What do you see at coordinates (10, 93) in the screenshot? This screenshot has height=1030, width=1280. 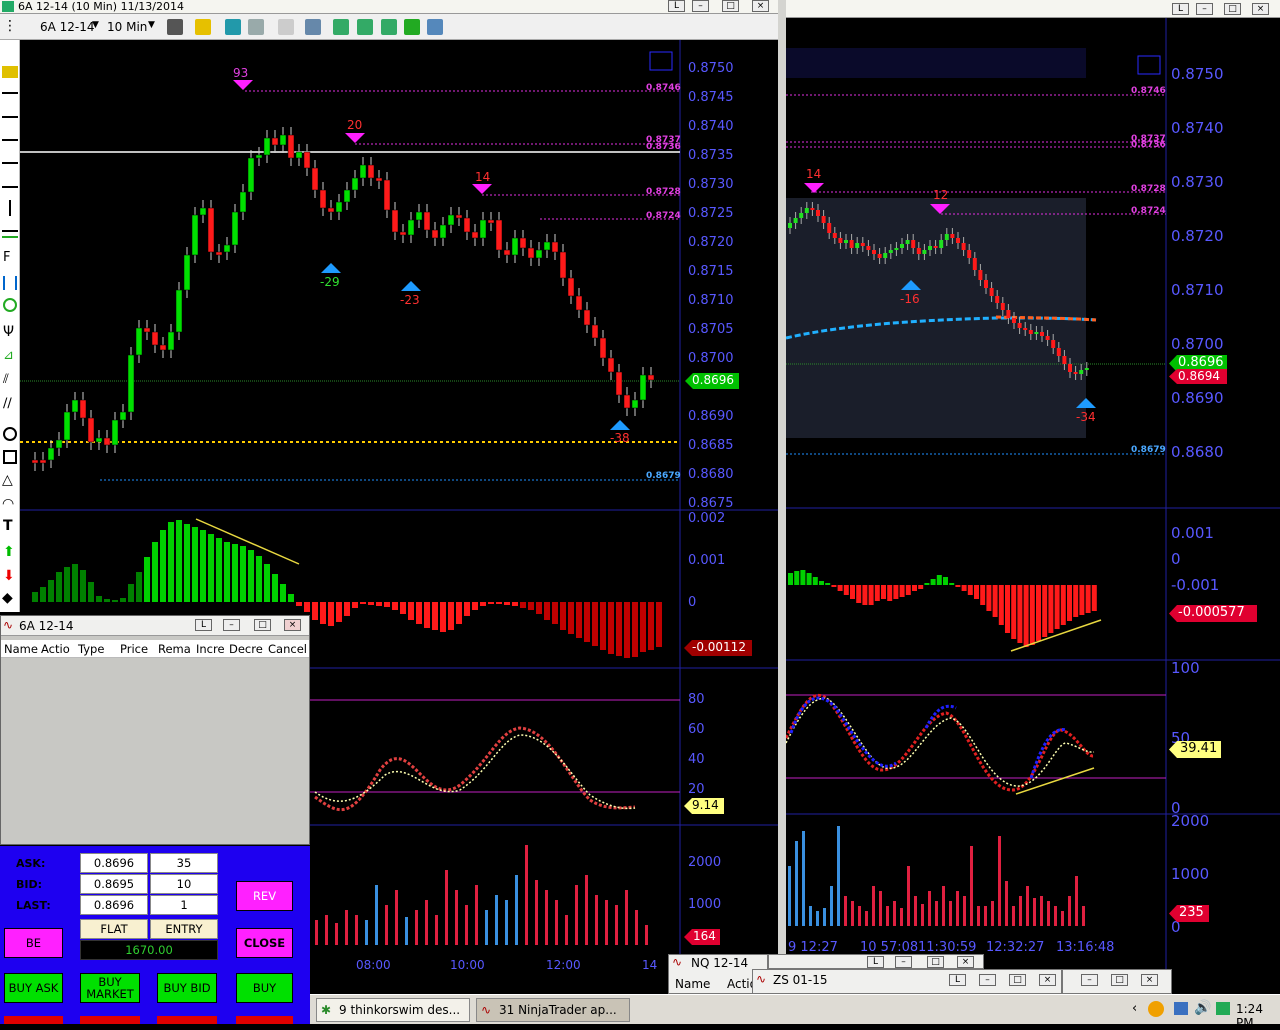 I see `ray-icon` at bounding box center [10, 93].